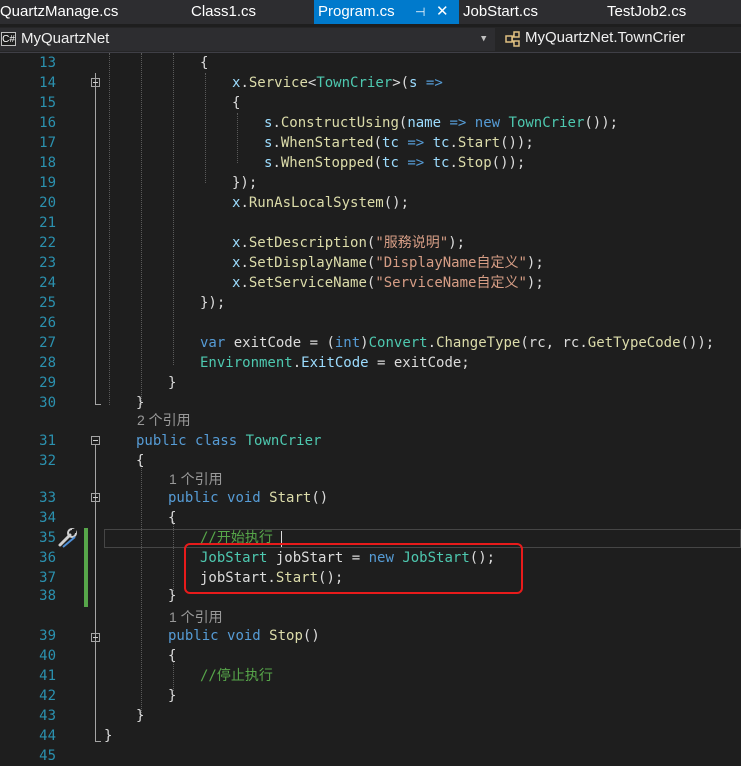 The image size is (741, 766). What do you see at coordinates (47, 363) in the screenshot?
I see `line-number: 28` at bounding box center [47, 363].